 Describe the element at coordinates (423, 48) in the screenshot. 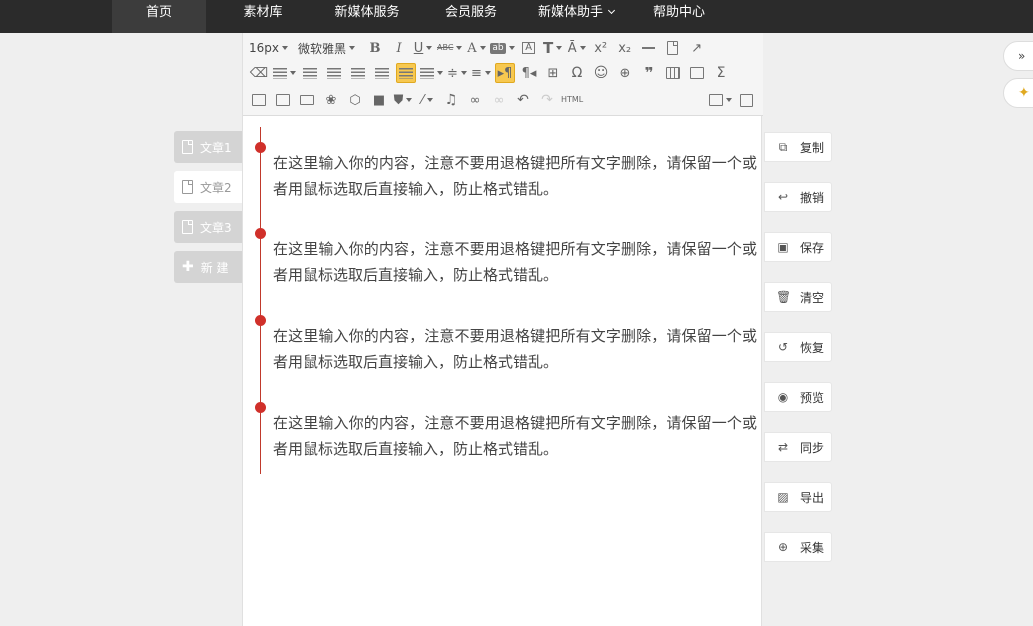

I see `underline-button: U` at that location.